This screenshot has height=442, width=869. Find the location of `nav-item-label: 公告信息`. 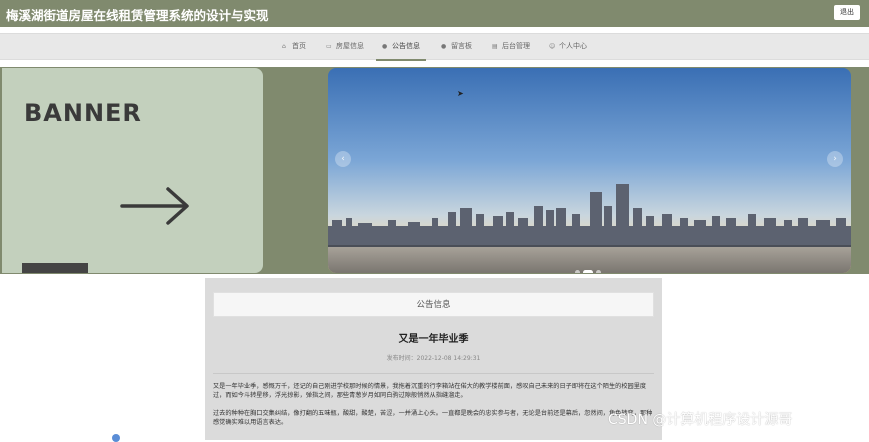

nav-item-label: 公告信息 is located at coordinates (406, 46).